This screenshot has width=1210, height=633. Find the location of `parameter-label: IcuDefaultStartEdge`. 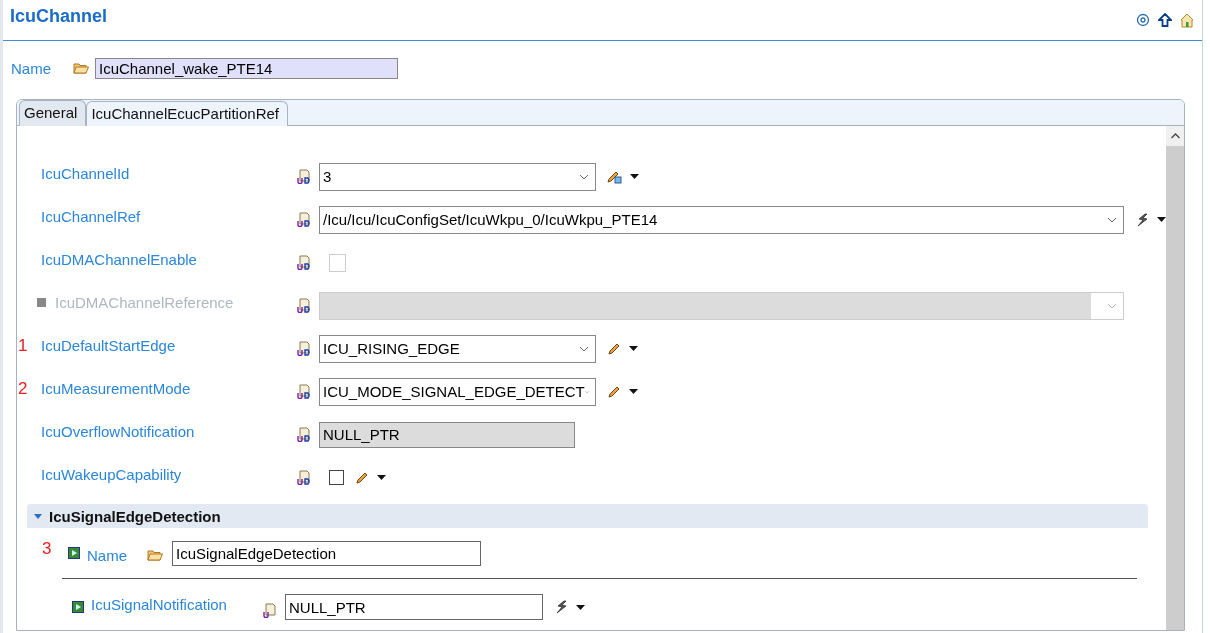

parameter-label: IcuDefaultStartEdge is located at coordinates (108, 345).